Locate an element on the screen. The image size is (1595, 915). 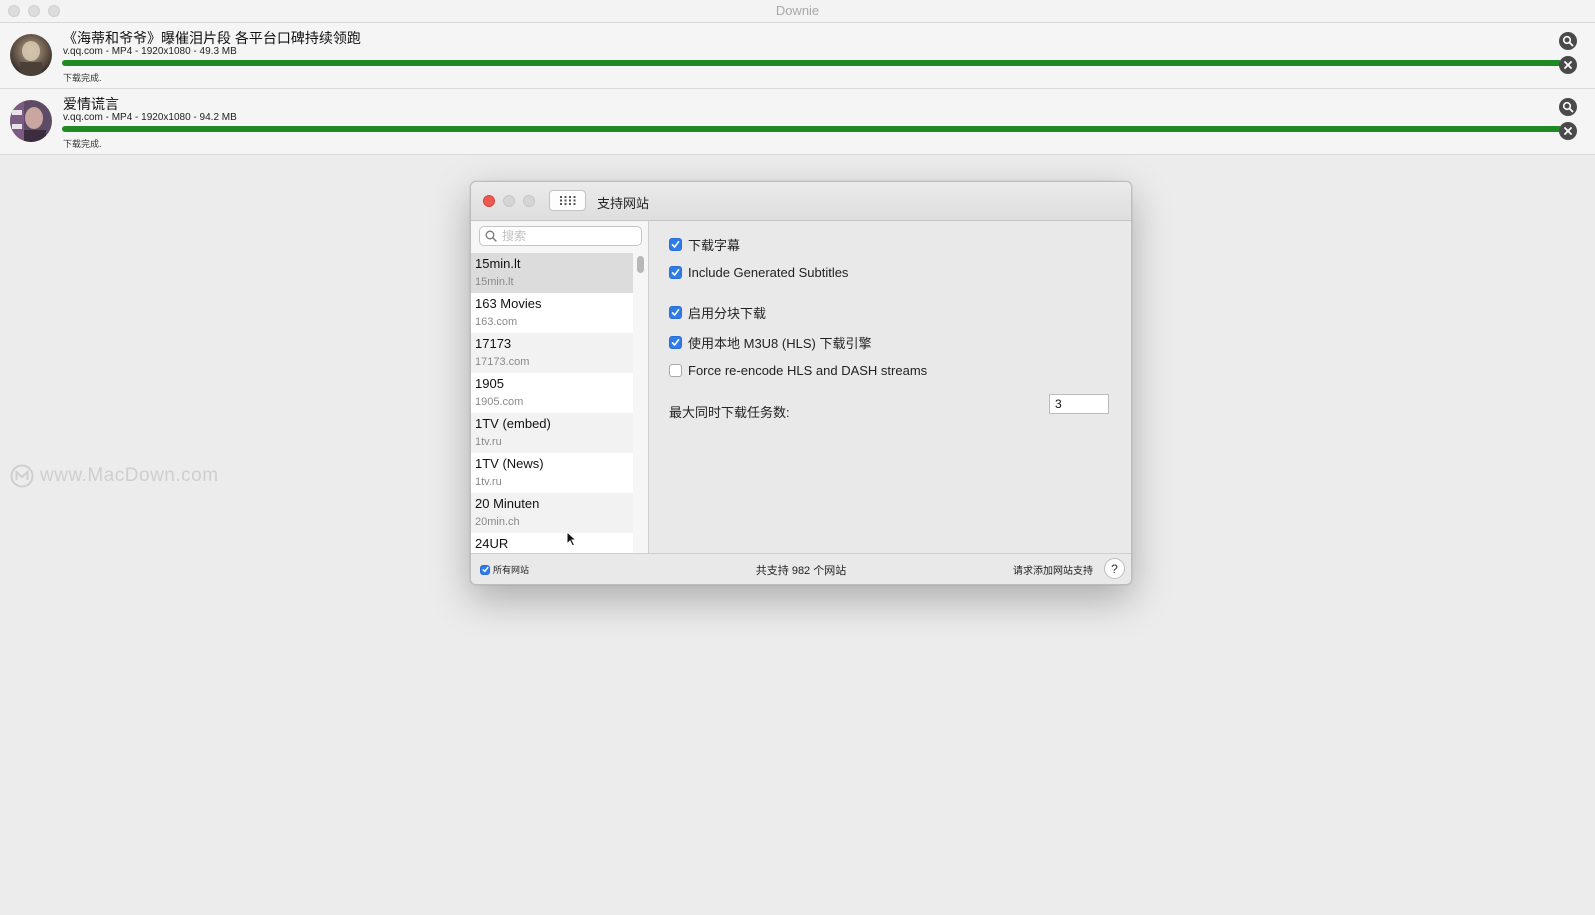
dialog-footer: 所有网站 共支持 982 个网站 请求添加网站支持 ? is located at coordinates (801, 568).